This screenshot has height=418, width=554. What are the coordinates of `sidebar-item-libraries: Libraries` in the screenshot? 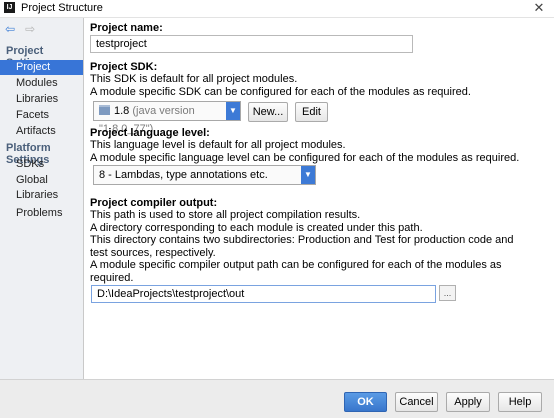 It's located at (41, 99).